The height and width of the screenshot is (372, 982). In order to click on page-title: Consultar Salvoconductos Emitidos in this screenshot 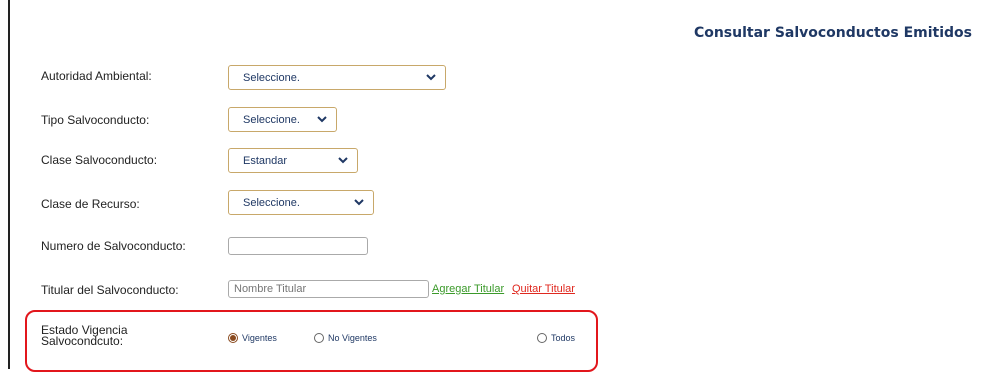, I will do `click(832, 33)`.